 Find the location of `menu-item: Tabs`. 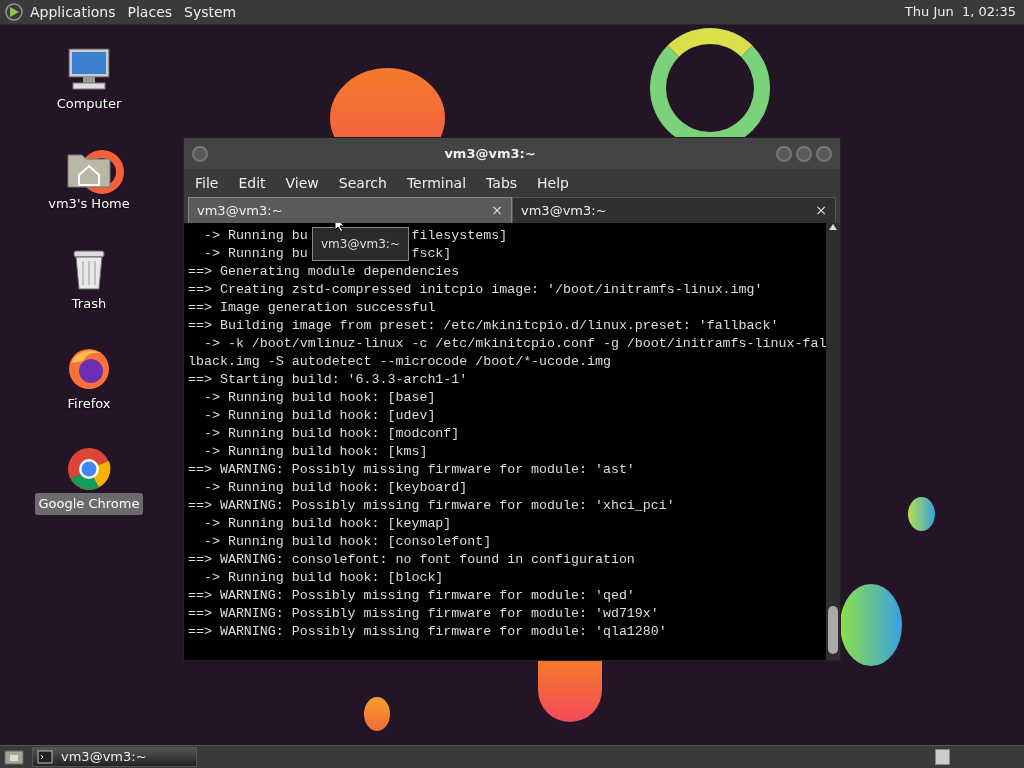

menu-item: Tabs is located at coordinates (501, 183).